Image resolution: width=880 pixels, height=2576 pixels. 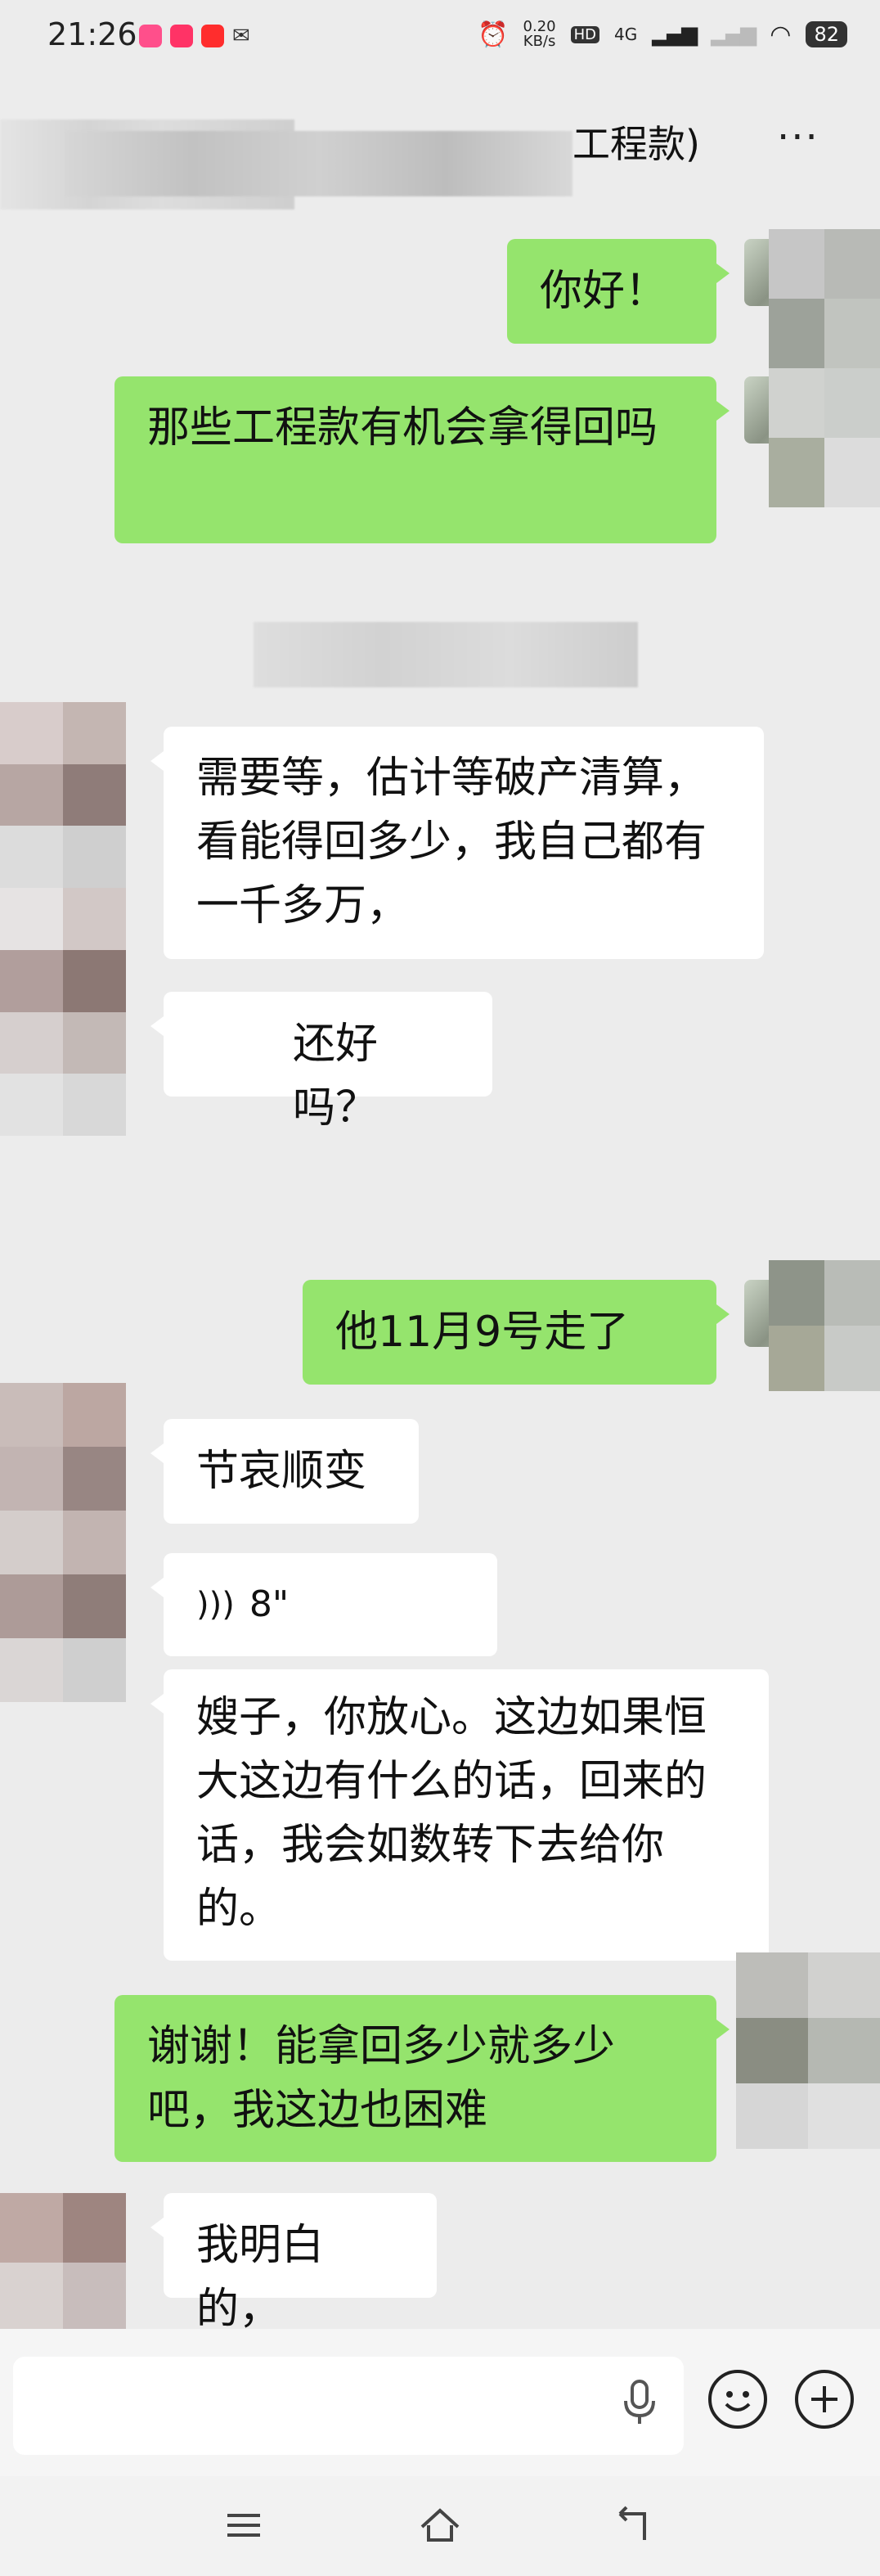 What do you see at coordinates (422, 460) in the screenshot?
I see `message-bubble-me: 那些工程款有机会拿得回吗` at bounding box center [422, 460].